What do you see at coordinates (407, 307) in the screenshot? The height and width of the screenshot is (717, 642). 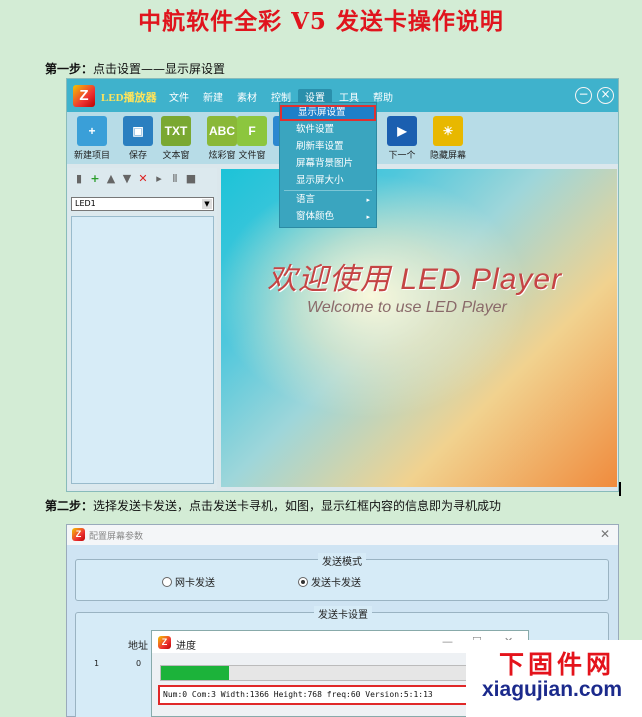 I see `welcome-title-en: Welcome to use LED Player` at bounding box center [407, 307].